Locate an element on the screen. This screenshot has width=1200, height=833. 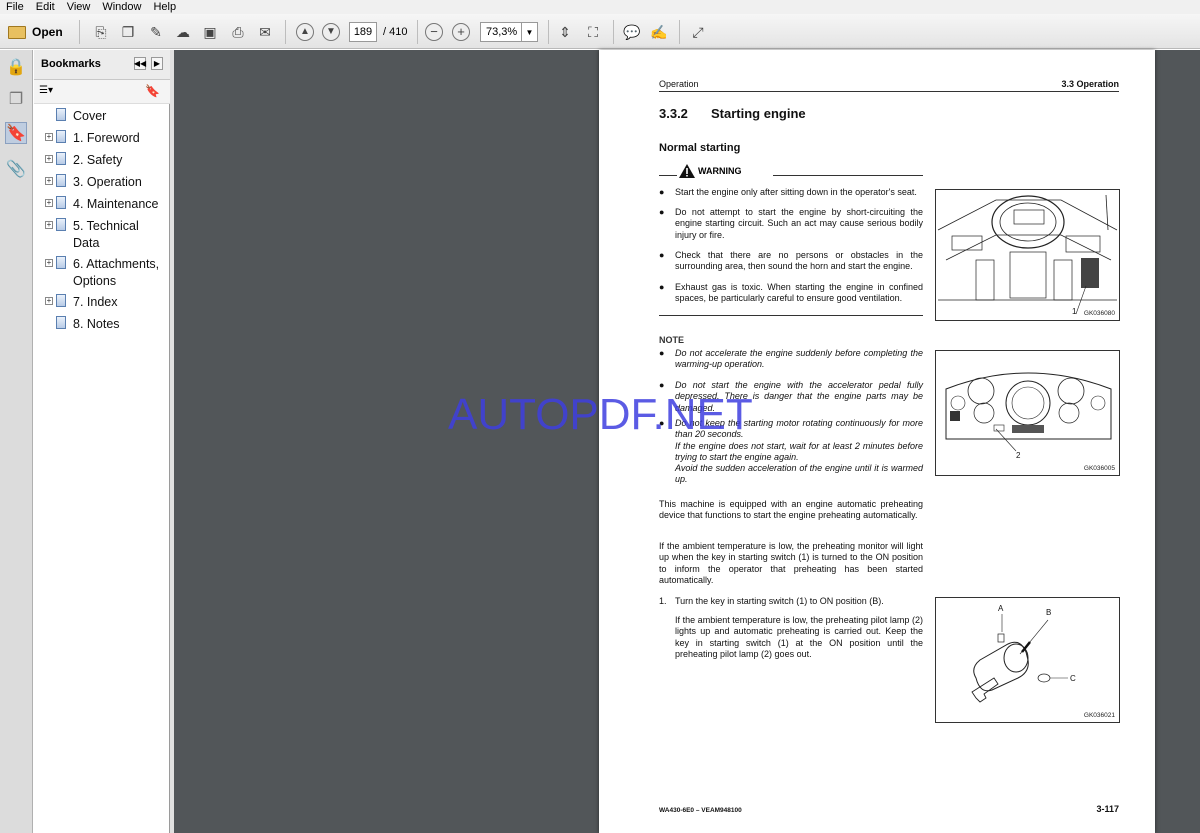
bookmark-label: 7. Index is located at coordinates (95, 302).